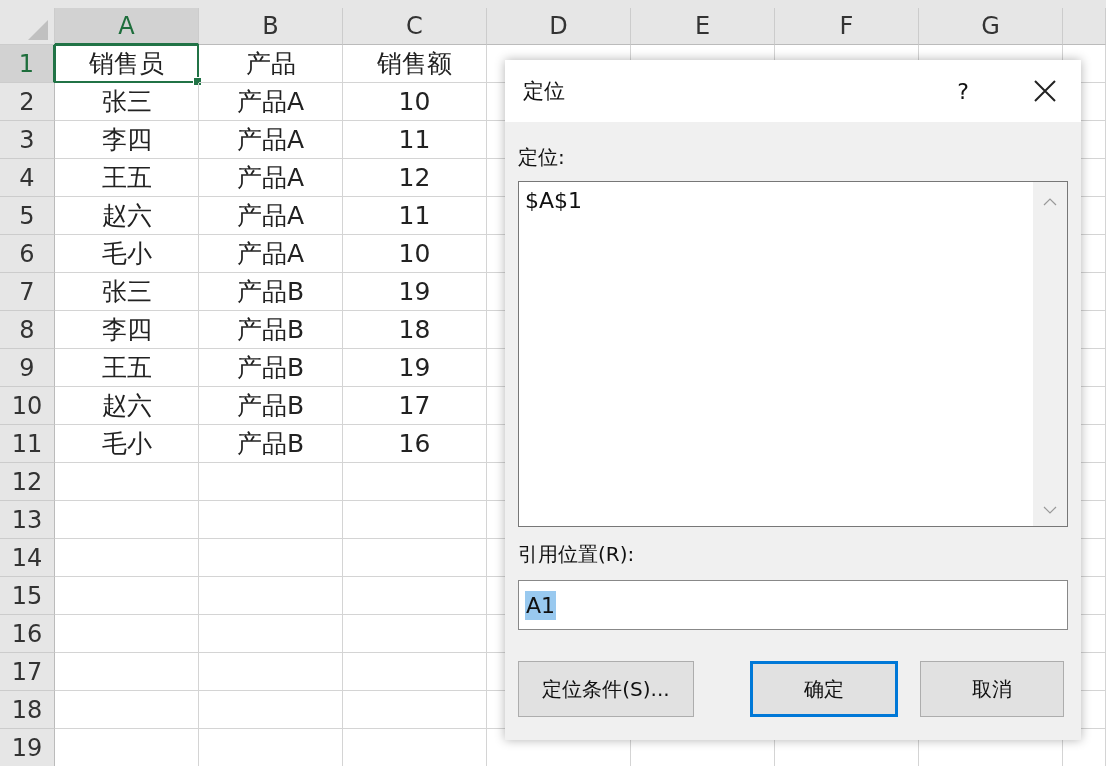  I want to click on scroll-down-icon, so click(1050, 510).